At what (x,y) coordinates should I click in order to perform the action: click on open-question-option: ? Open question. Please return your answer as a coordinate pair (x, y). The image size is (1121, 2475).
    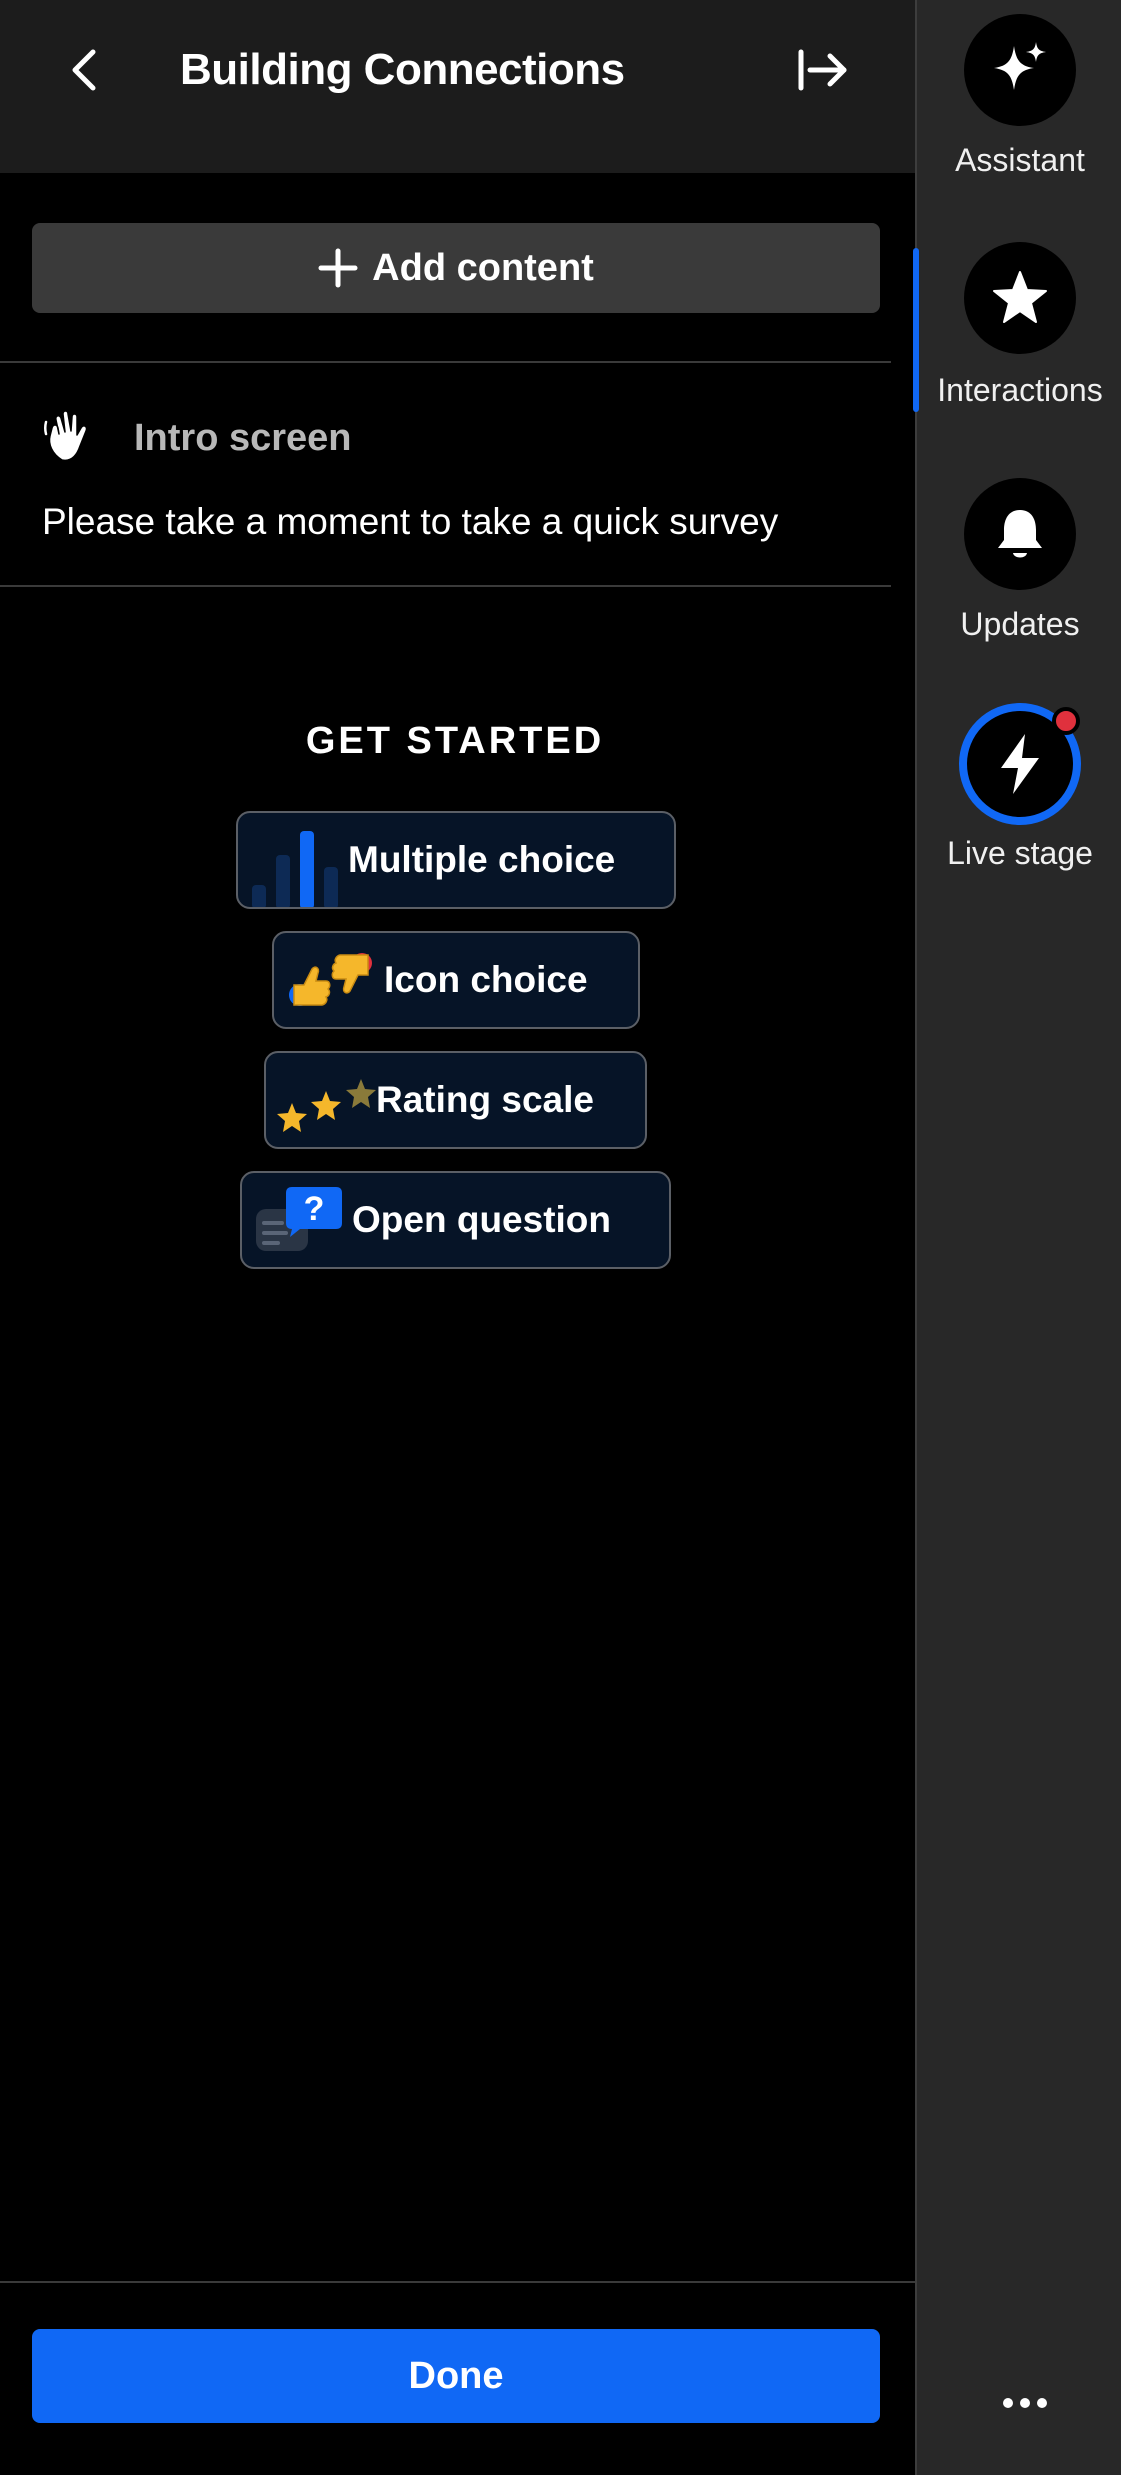
    Looking at the image, I should click on (455, 1220).